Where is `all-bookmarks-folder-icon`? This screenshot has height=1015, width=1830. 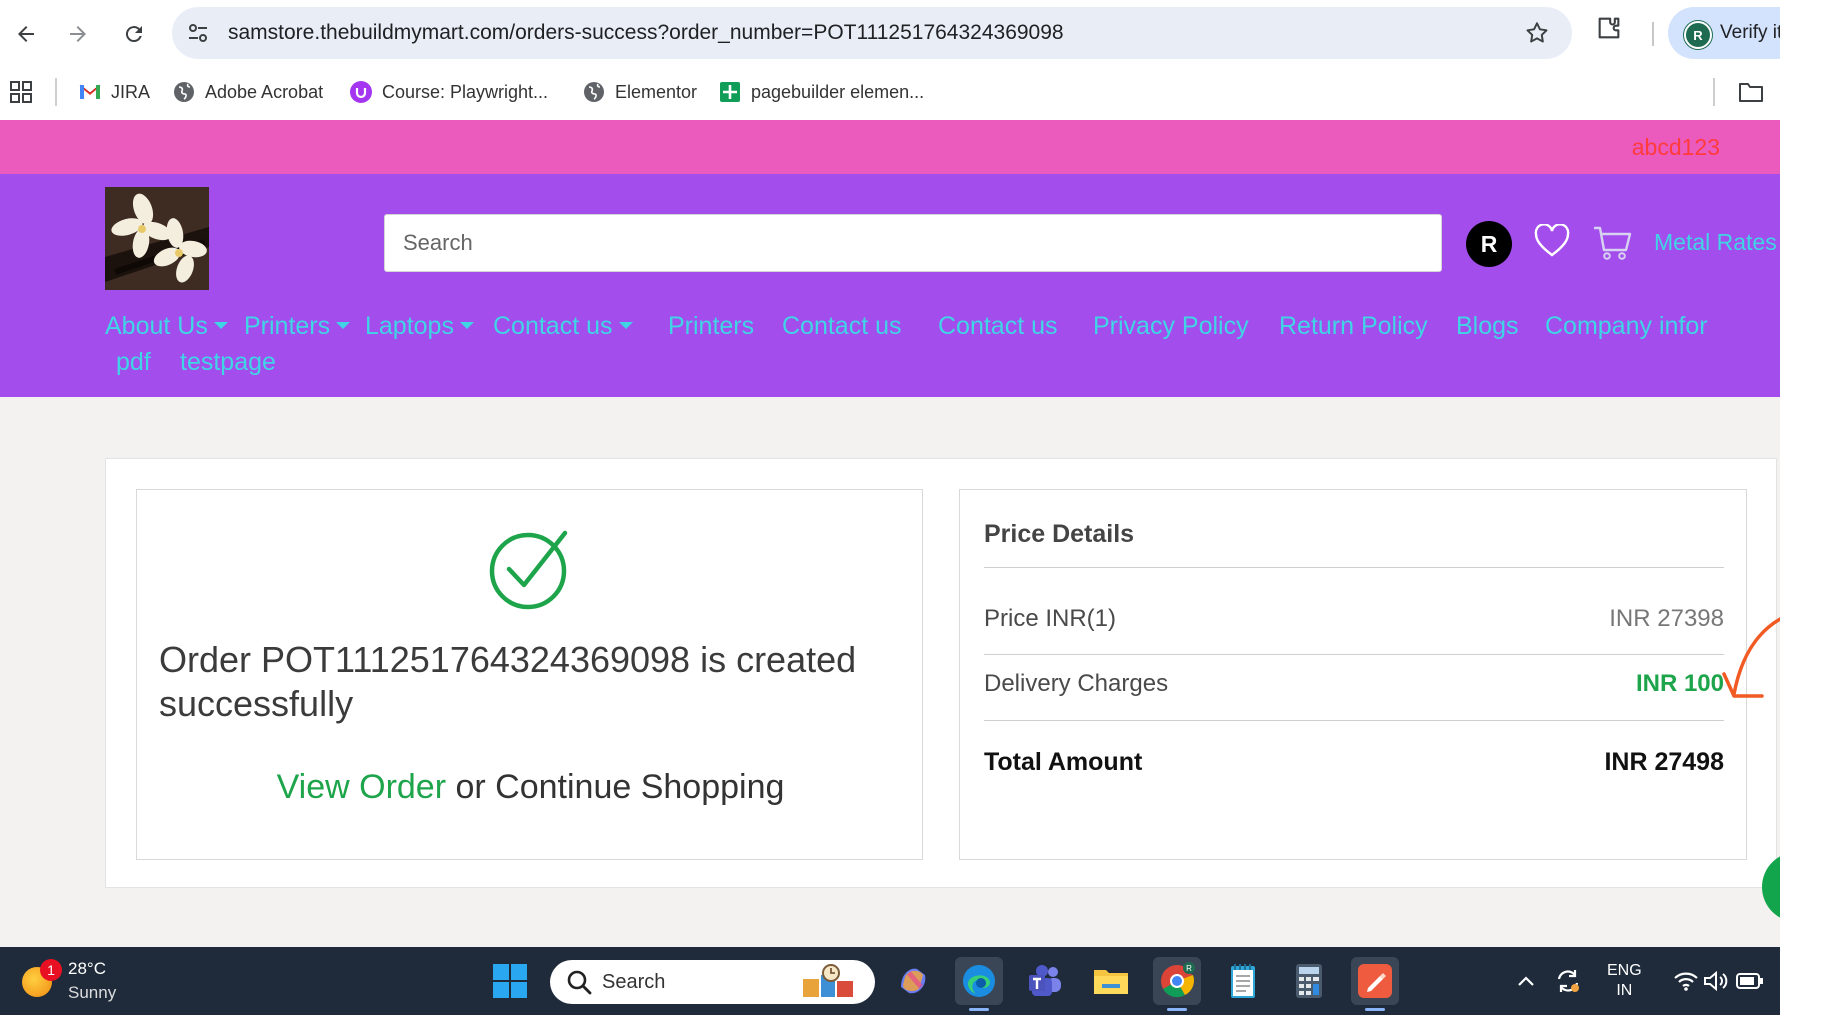
all-bookmarks-folder-icon is located at coordinates (1751, 92).